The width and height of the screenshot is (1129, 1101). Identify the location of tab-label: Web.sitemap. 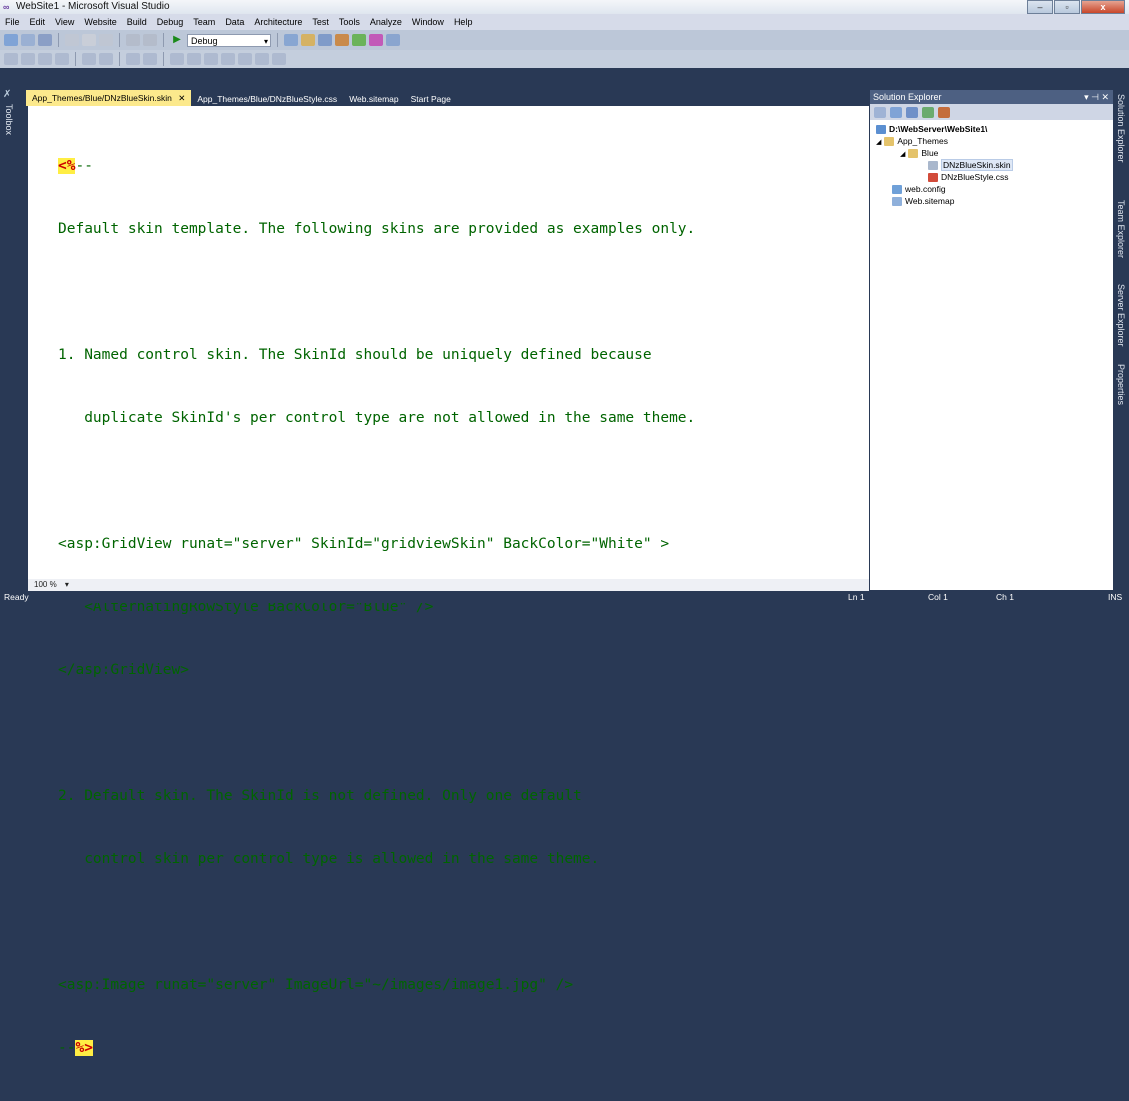
(374, 99).